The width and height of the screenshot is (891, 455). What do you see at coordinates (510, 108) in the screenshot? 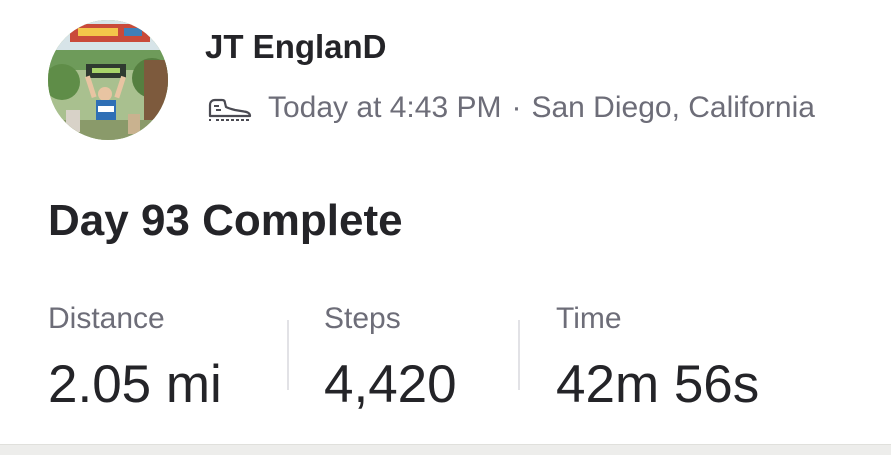
I see `activity-meta: Today at 4:43 PM · San Diego, California` at bounding box center [510, 108].